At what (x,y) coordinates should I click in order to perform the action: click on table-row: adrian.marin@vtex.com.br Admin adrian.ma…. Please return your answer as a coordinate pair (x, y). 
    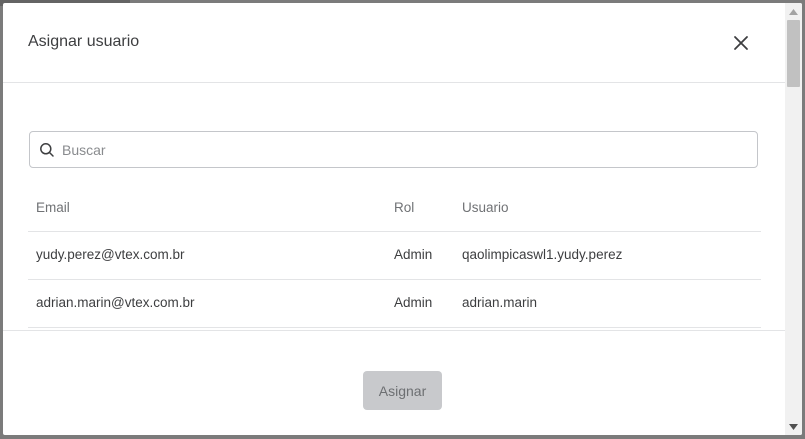
    Looking at the image, I should click on (394, 304).